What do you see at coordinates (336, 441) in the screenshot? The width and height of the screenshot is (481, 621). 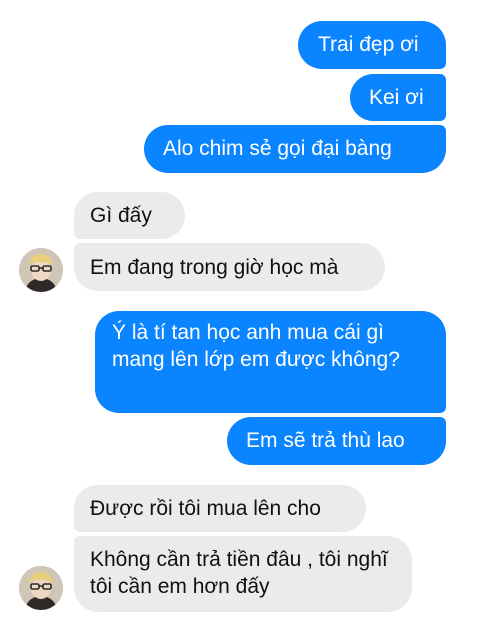 I see `sent-message-bubble: Em sẽ trả thù lao` at bounding box center [336, 441].